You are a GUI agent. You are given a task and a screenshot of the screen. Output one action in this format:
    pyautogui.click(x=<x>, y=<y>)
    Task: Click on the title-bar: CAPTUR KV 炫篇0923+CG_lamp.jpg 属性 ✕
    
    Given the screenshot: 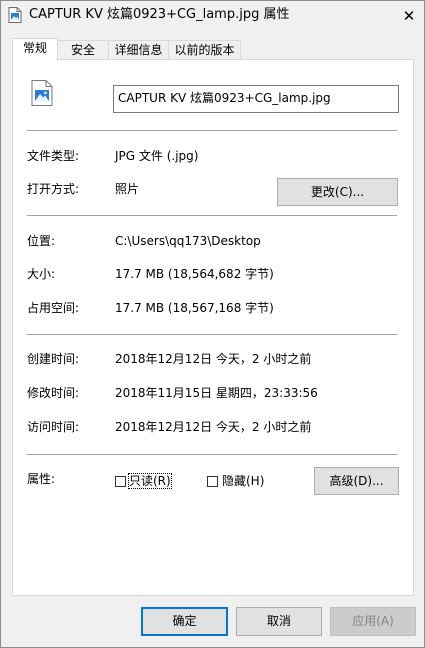 What is the action you would take?
    pyautogui.click(x=212, y=15)
    